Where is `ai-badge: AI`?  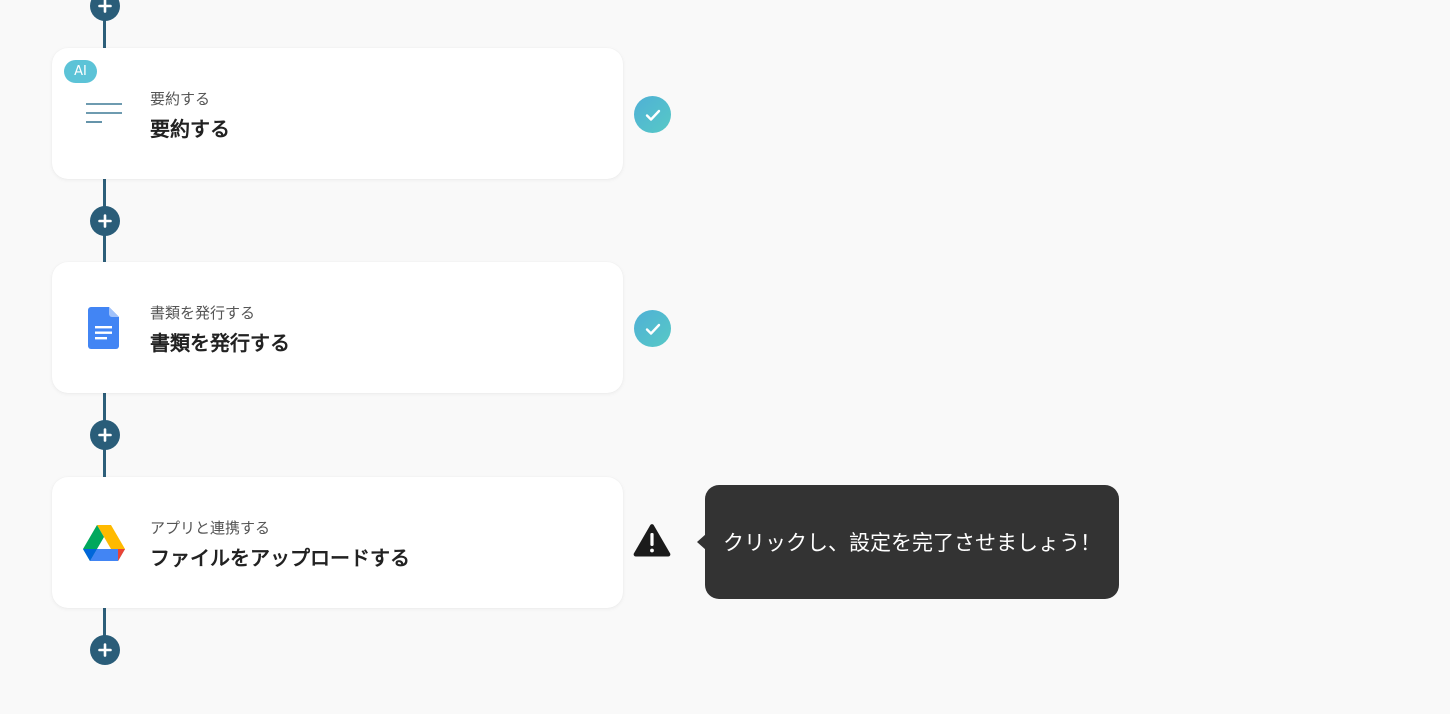 ai-badge: AI is located at coordinates (80, 71).